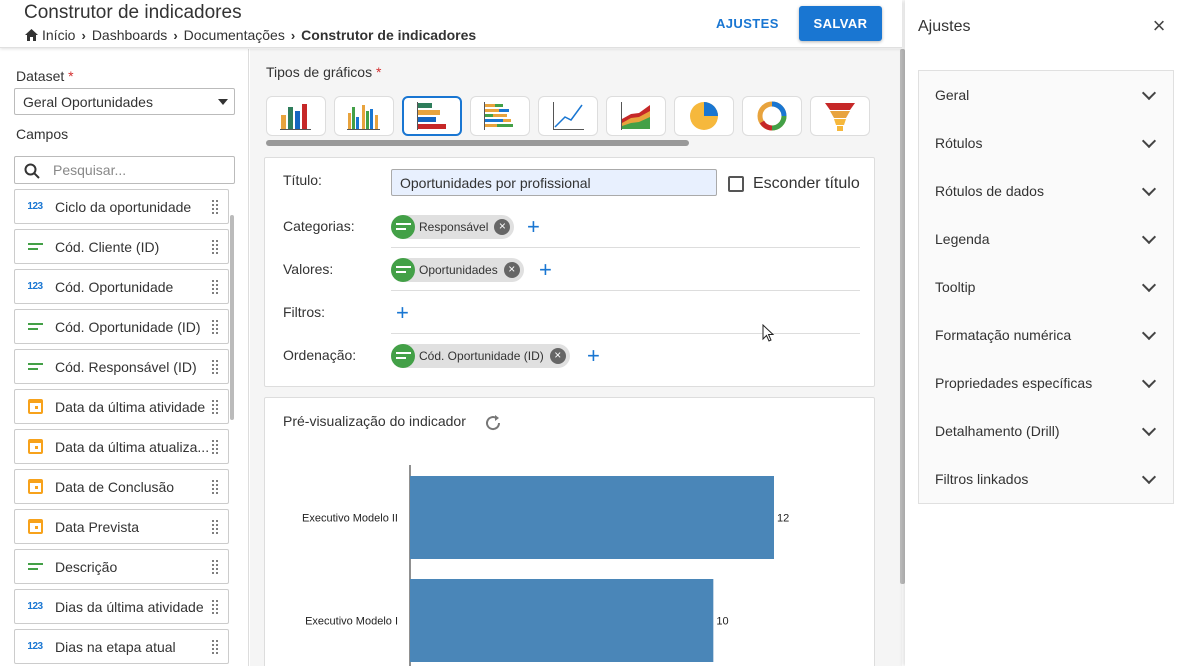  What do you see at coordinates (121, 206) in the screenshot?
I see `field-item: 123 Ciclo da oportunidade` at bounding box center [121, 206].